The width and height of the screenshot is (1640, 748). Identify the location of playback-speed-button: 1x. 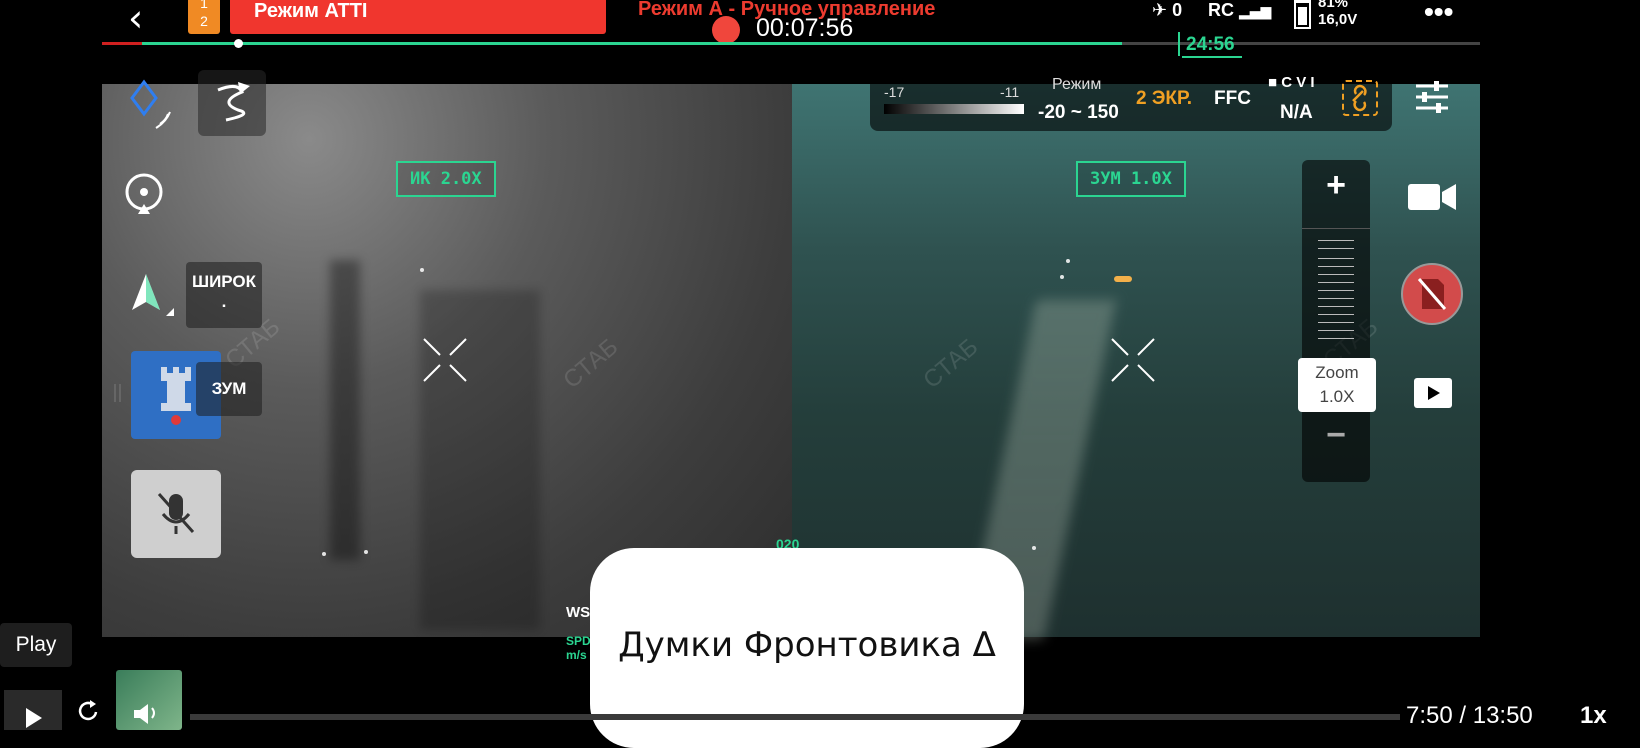
(1593, 716).